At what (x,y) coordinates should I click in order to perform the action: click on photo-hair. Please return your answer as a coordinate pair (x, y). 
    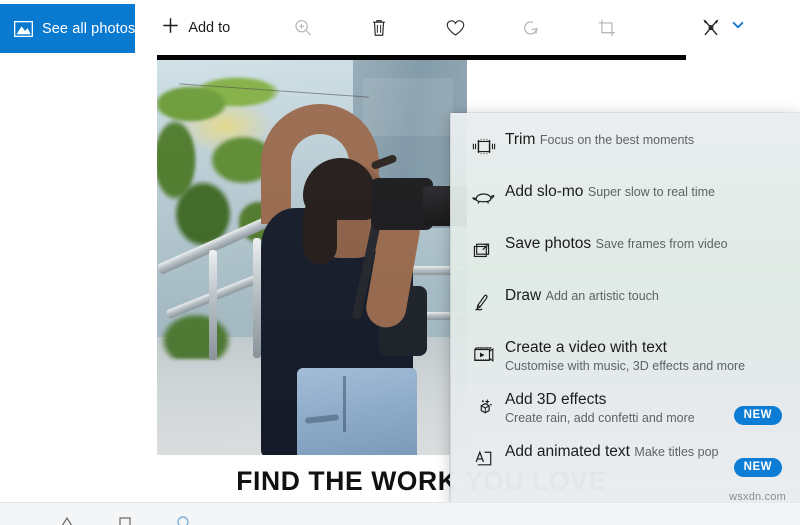
    Looking at the image, I should click on (320, 232).